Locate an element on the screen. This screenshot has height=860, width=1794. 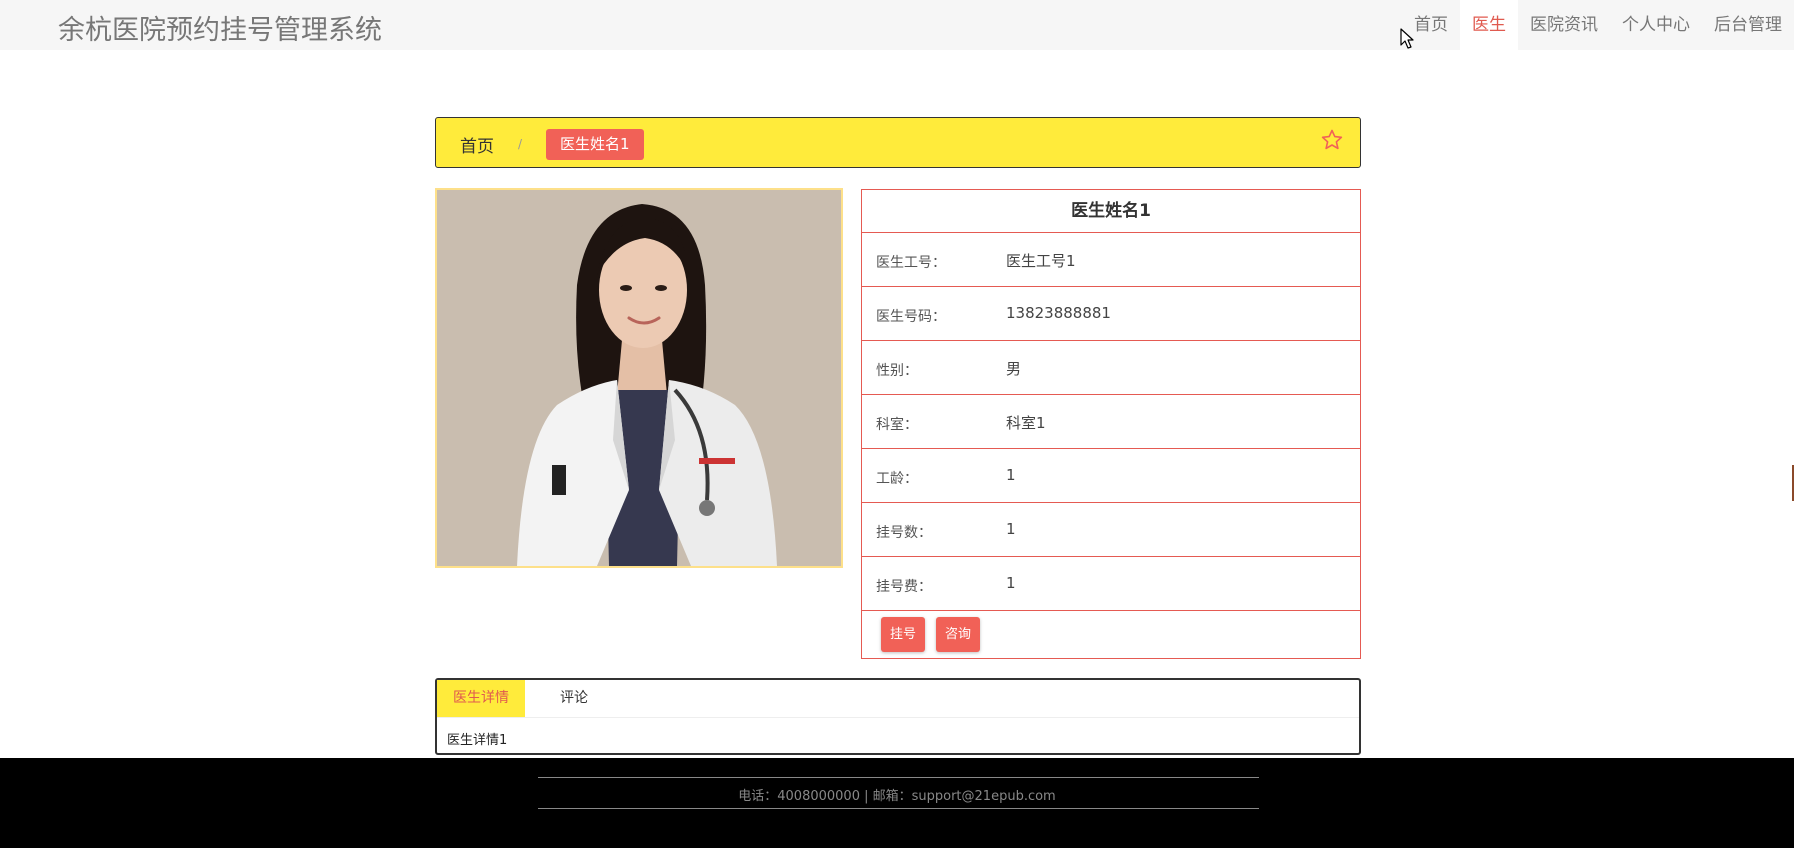
mouse-pointer-icon is located at coordinates (1407, 38).